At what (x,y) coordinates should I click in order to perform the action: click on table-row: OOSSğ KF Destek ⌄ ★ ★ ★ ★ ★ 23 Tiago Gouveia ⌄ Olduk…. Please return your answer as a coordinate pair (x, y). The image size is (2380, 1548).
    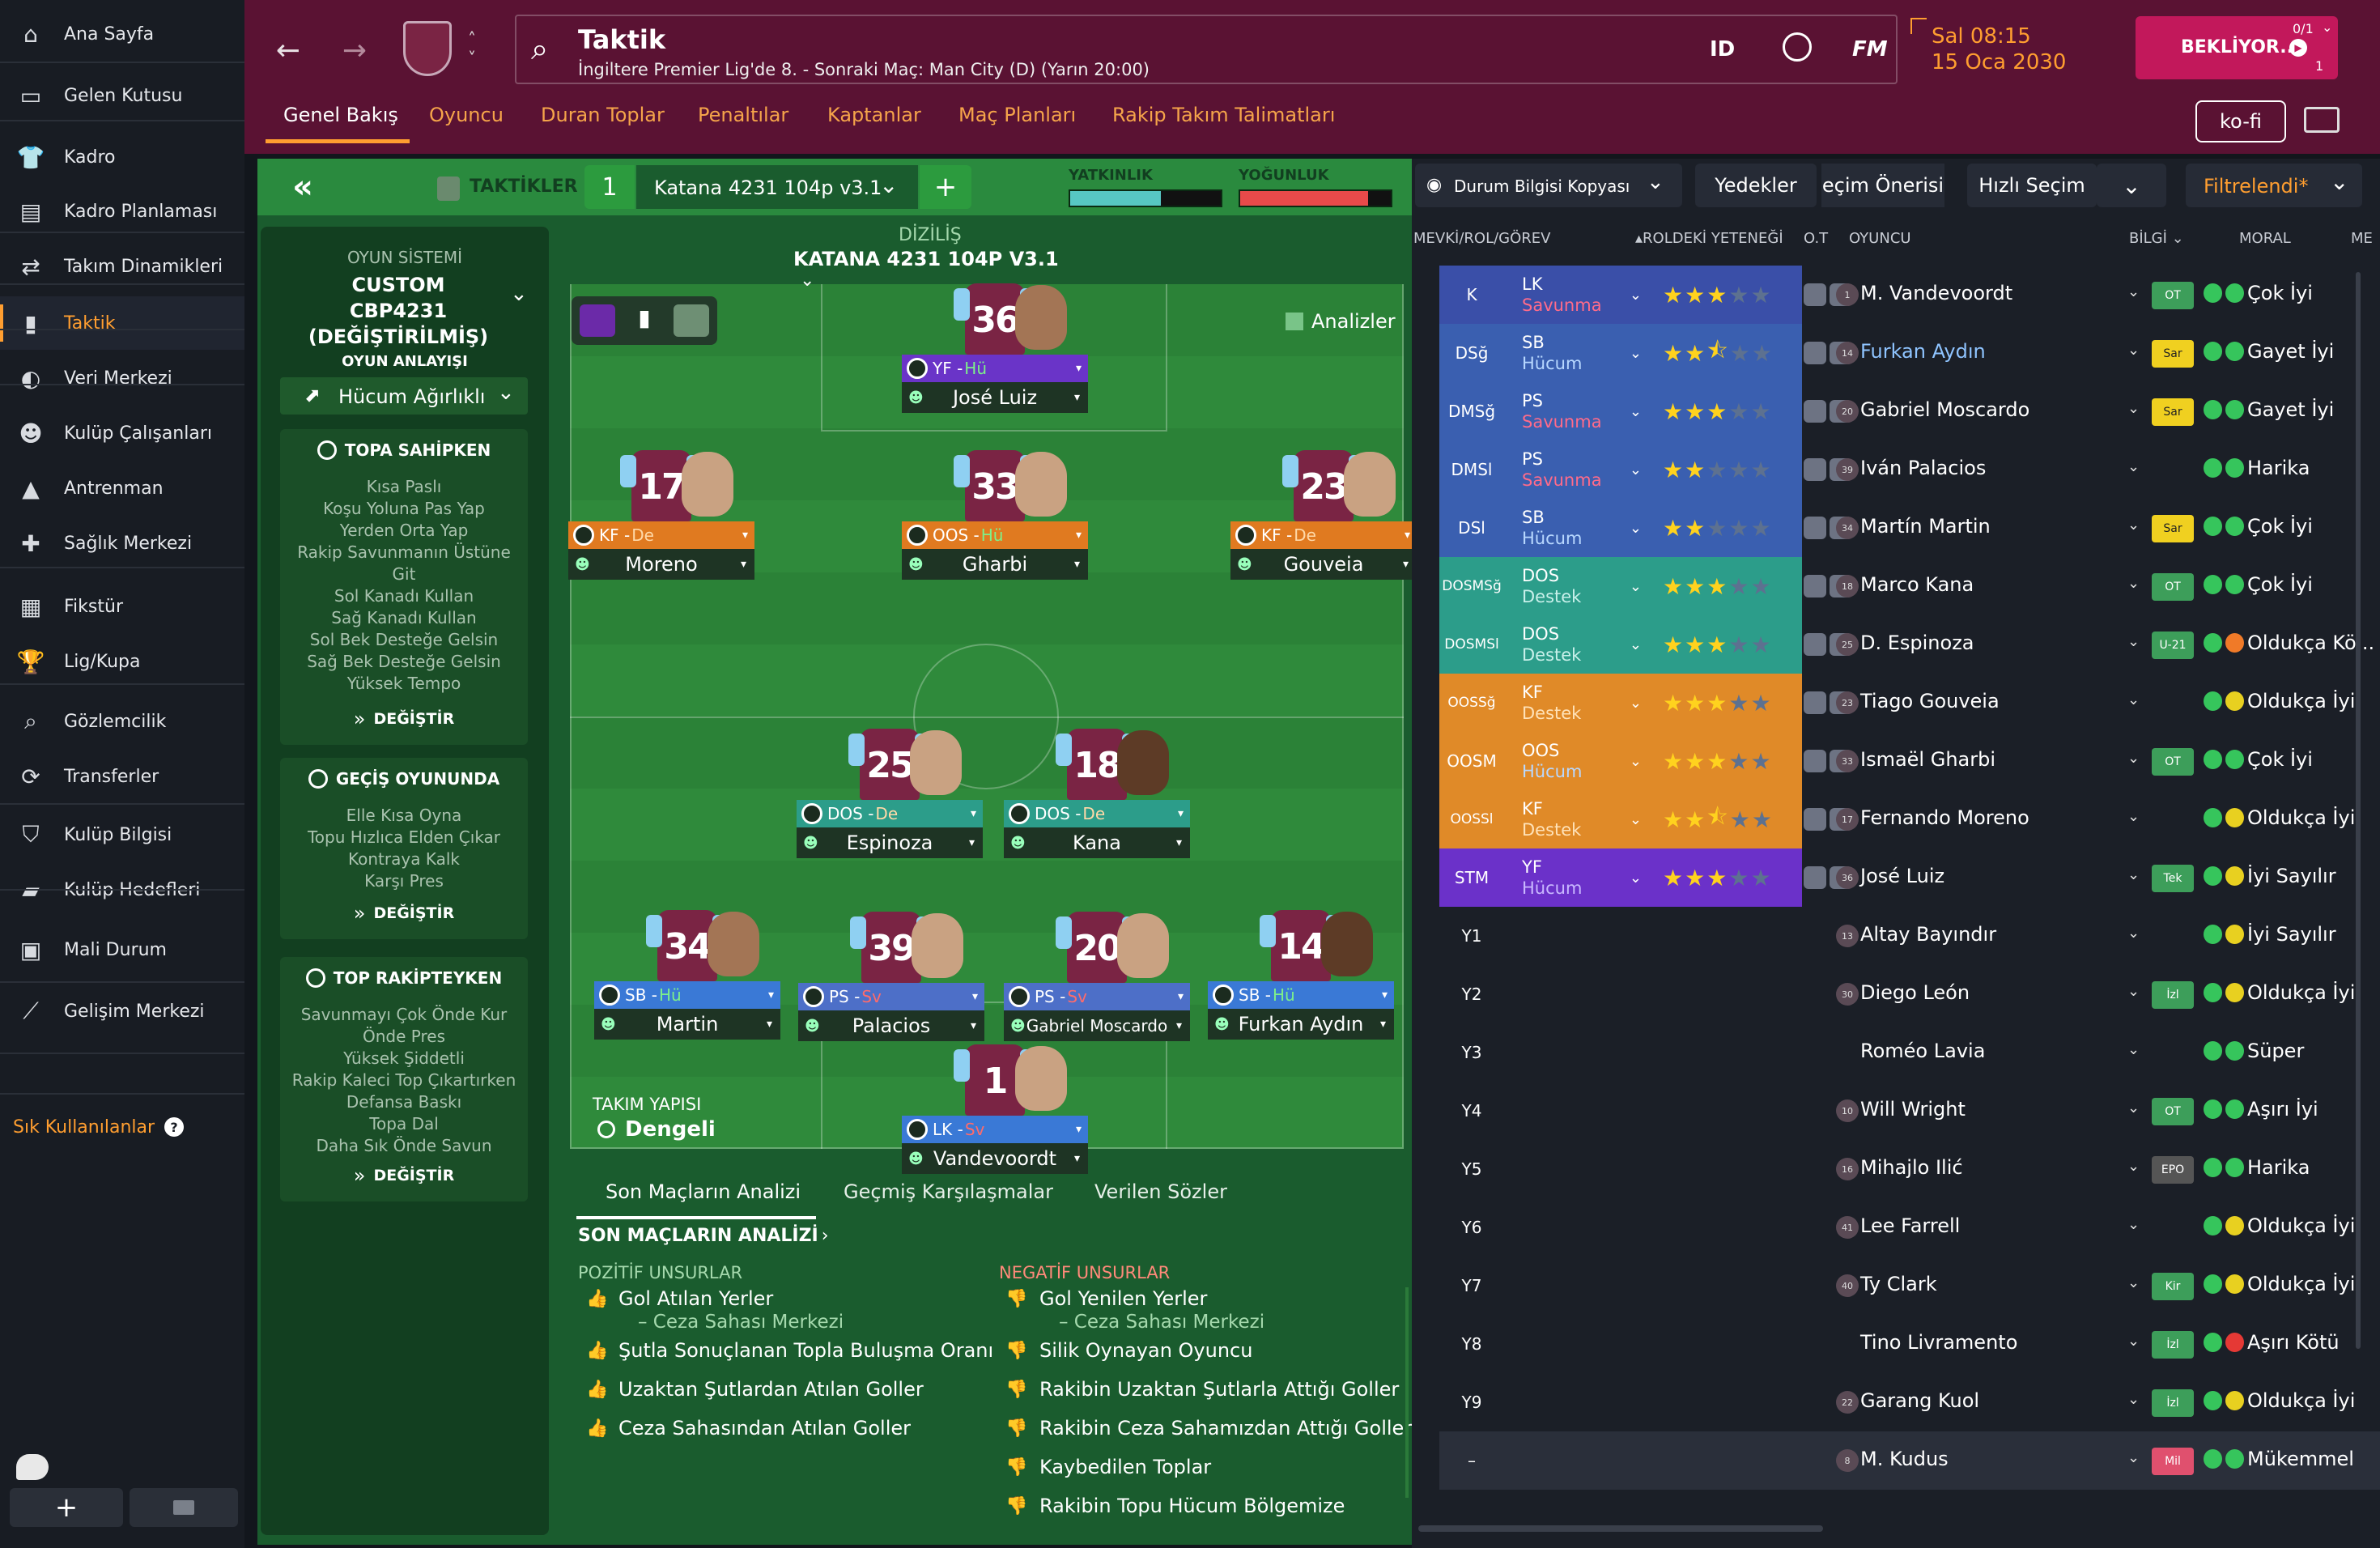
    Looking at the image, I should click on (1910, 703).